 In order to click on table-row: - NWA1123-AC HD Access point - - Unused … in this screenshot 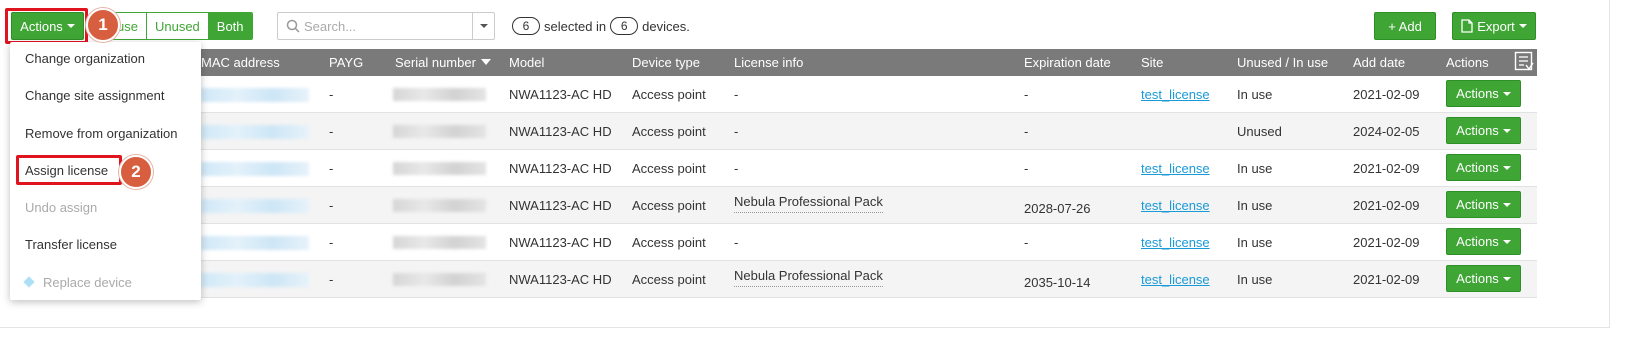, I will do `click(773, 131)`.